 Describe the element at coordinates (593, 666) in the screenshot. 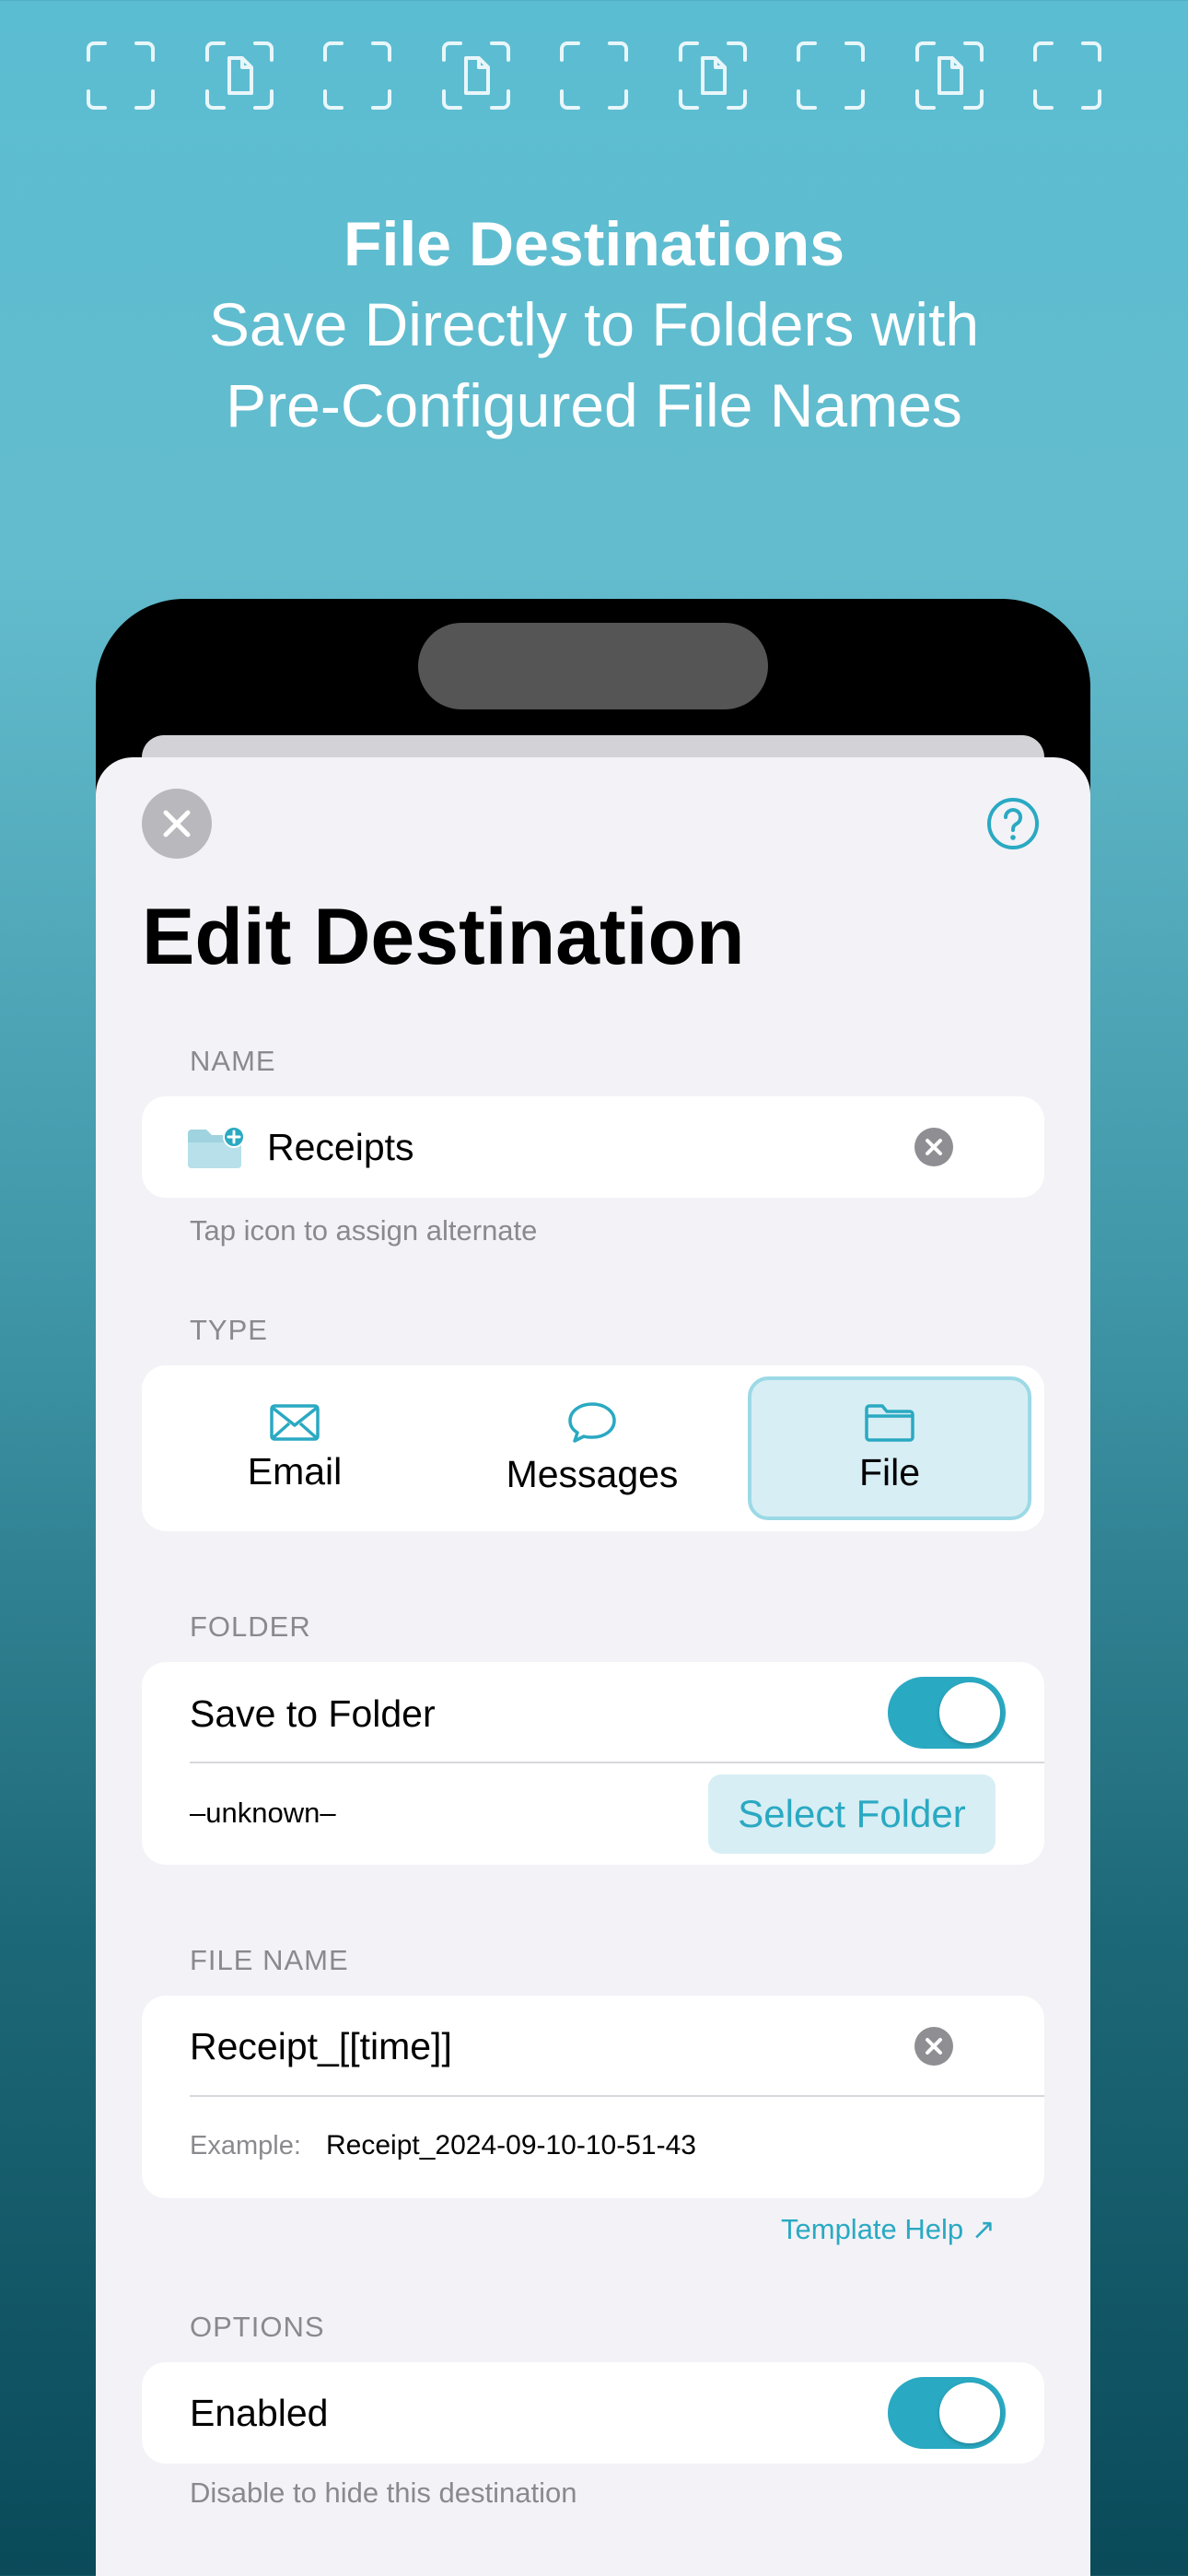

I see `dynamic-island` at that location.